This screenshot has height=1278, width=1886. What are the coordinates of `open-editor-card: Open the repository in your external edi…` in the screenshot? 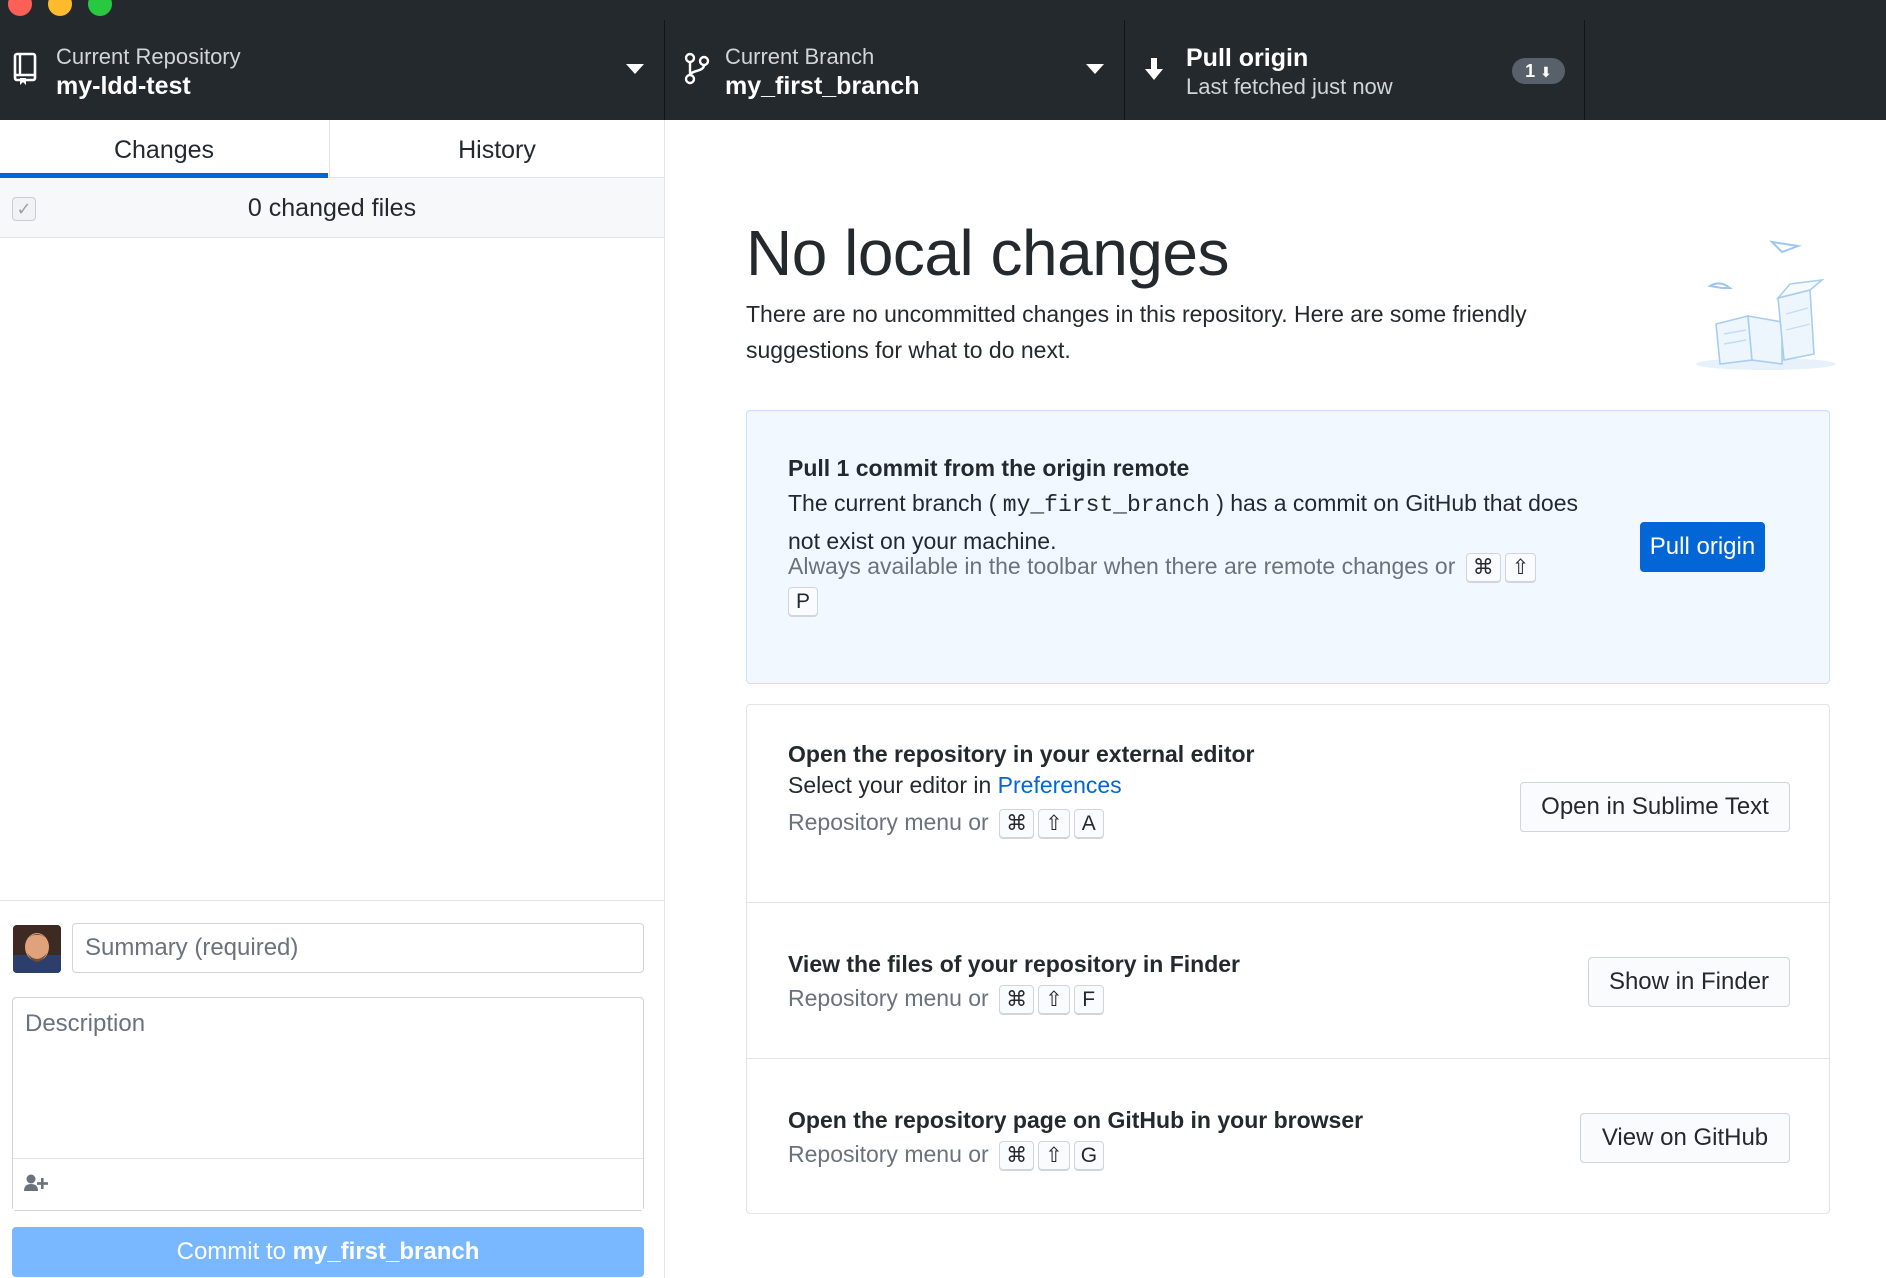 It's located at (1288, 804).